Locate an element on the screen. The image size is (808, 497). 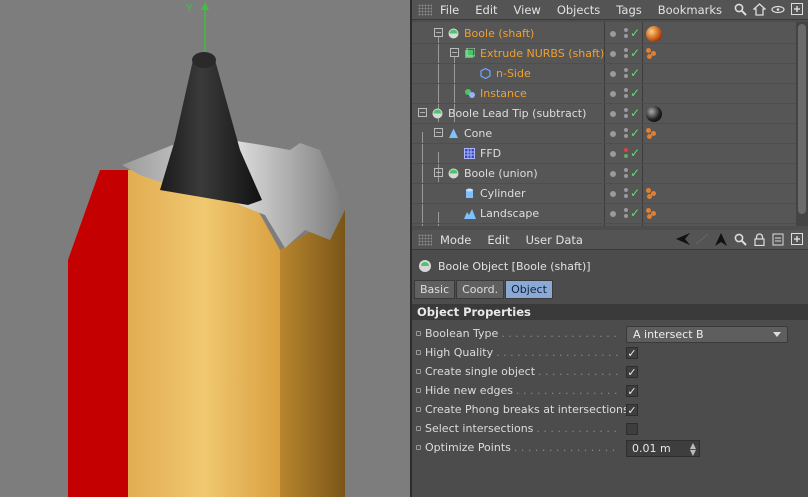
menu-view: View is located at coordinates (527, 10).